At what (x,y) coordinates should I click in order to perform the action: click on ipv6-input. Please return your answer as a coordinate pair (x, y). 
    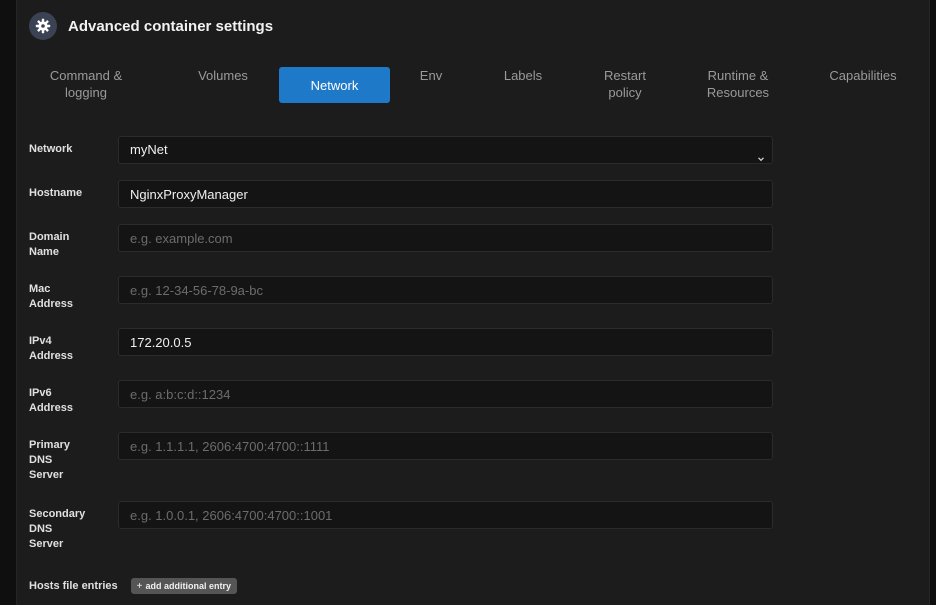
    Looking at the image, I should click on (445, 394).